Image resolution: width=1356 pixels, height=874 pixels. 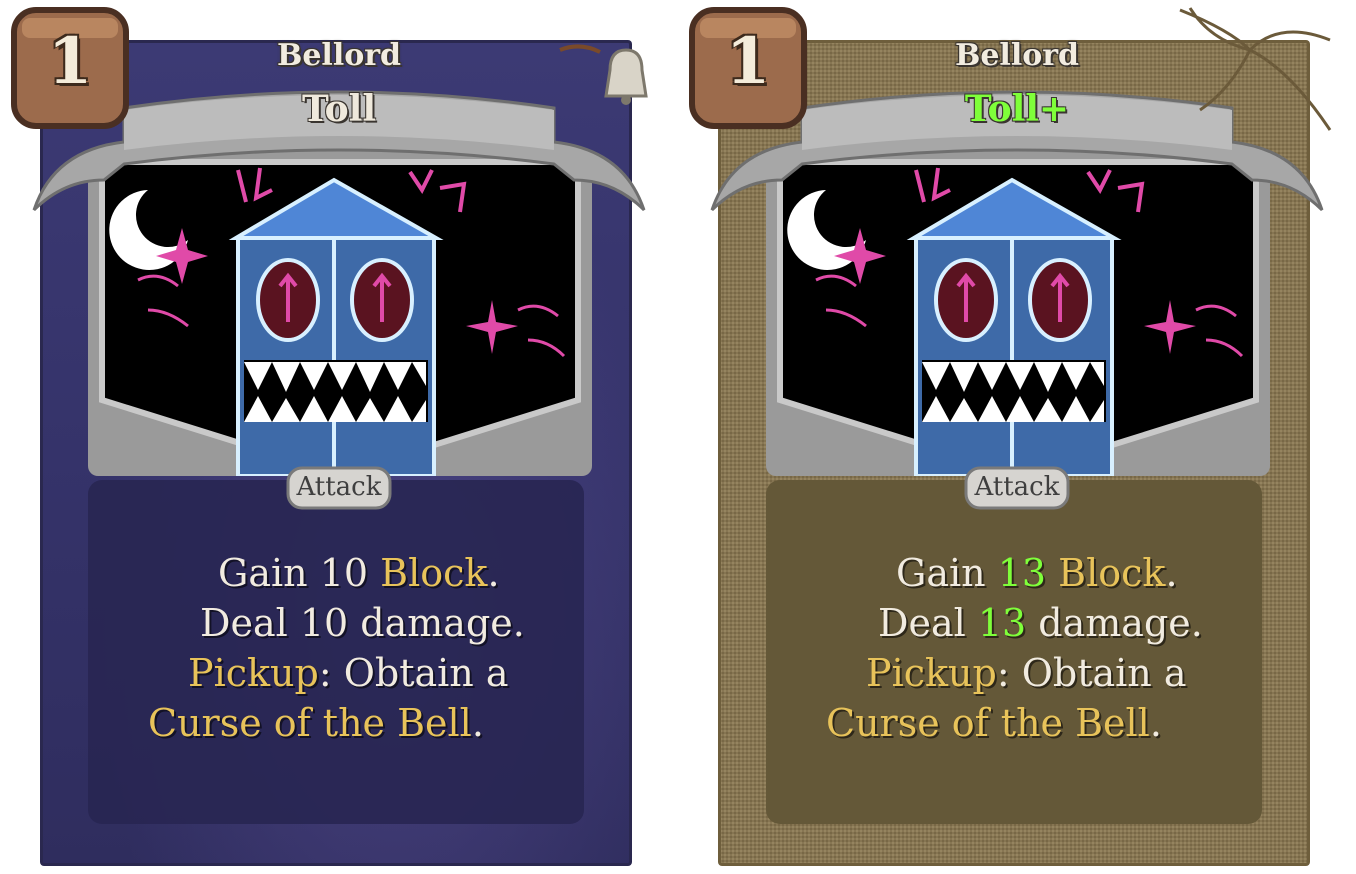 I want to click on twine-bow-icon, so click(x=1255, y=69).